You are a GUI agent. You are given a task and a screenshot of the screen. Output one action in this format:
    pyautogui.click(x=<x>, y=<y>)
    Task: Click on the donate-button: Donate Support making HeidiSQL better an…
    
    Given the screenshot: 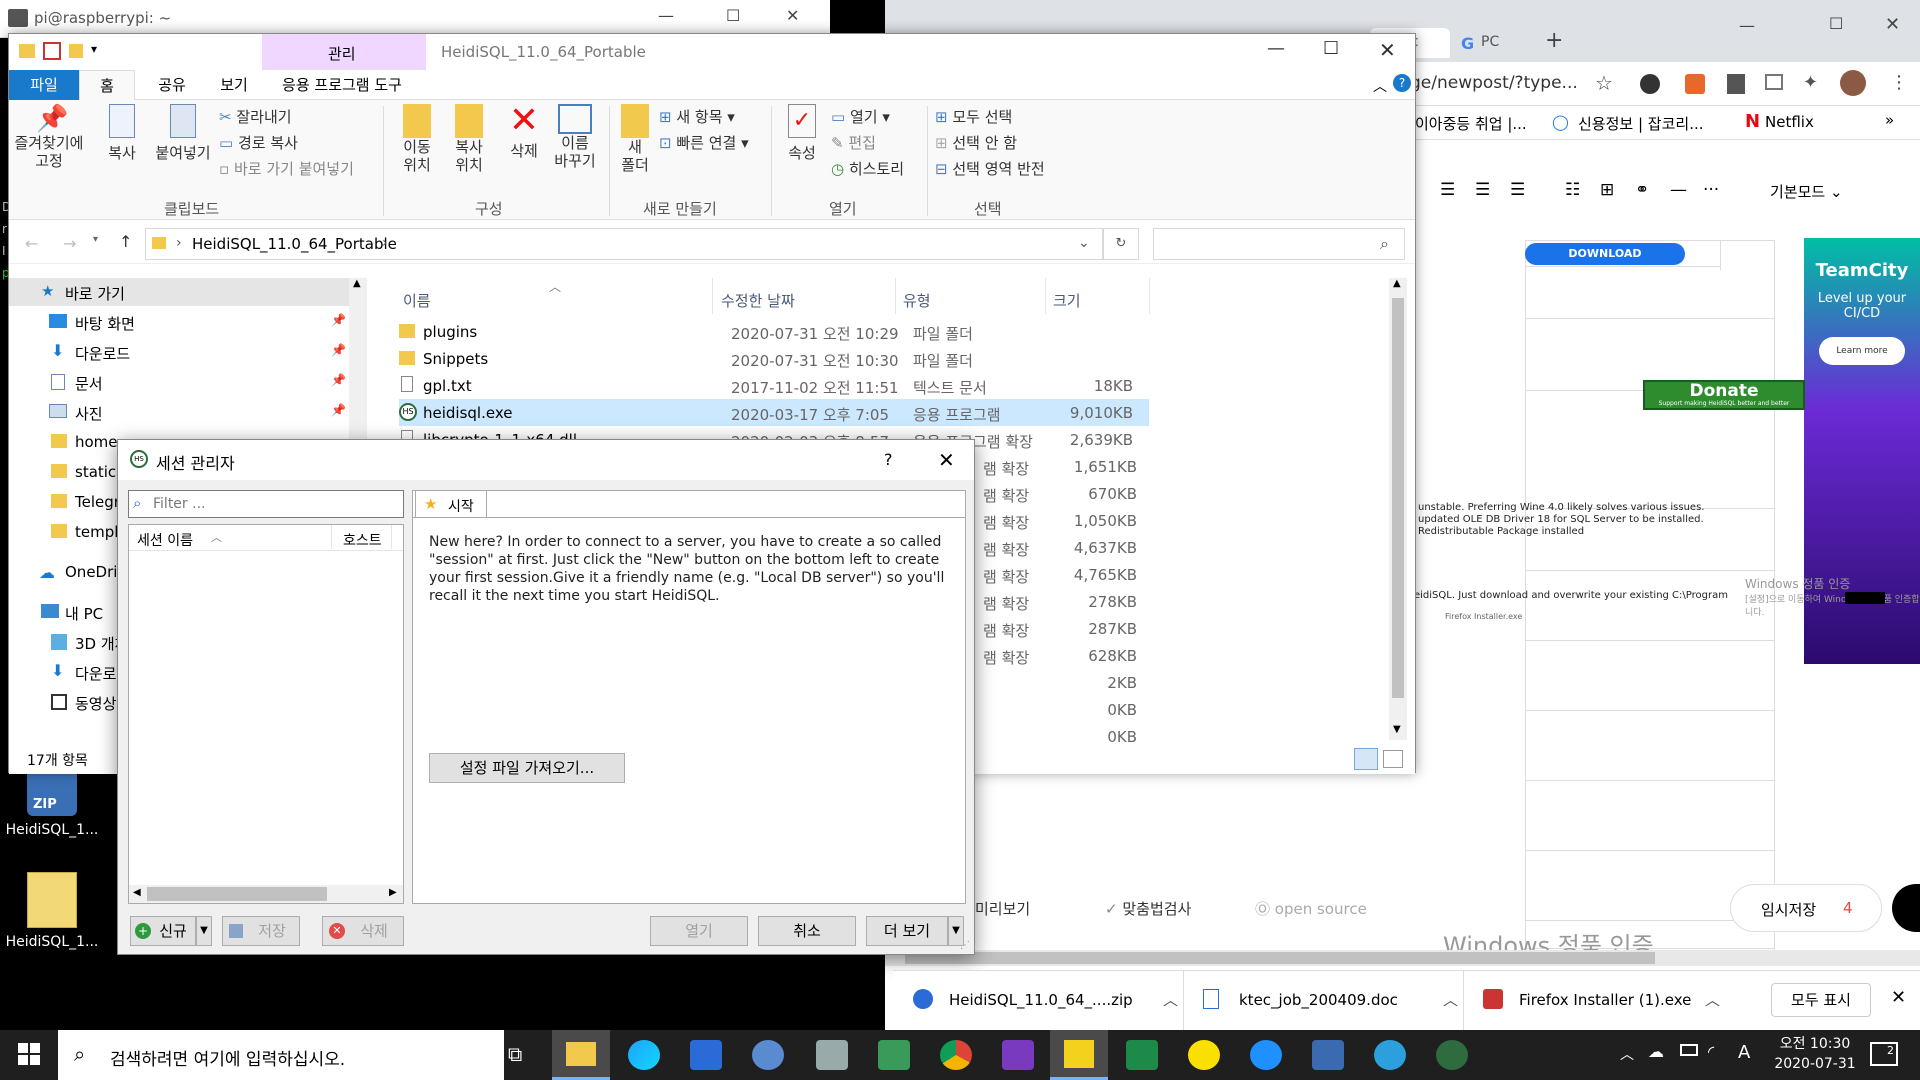 What is the action you would take?
    pyautogui.click(x=1724, y=395)
    